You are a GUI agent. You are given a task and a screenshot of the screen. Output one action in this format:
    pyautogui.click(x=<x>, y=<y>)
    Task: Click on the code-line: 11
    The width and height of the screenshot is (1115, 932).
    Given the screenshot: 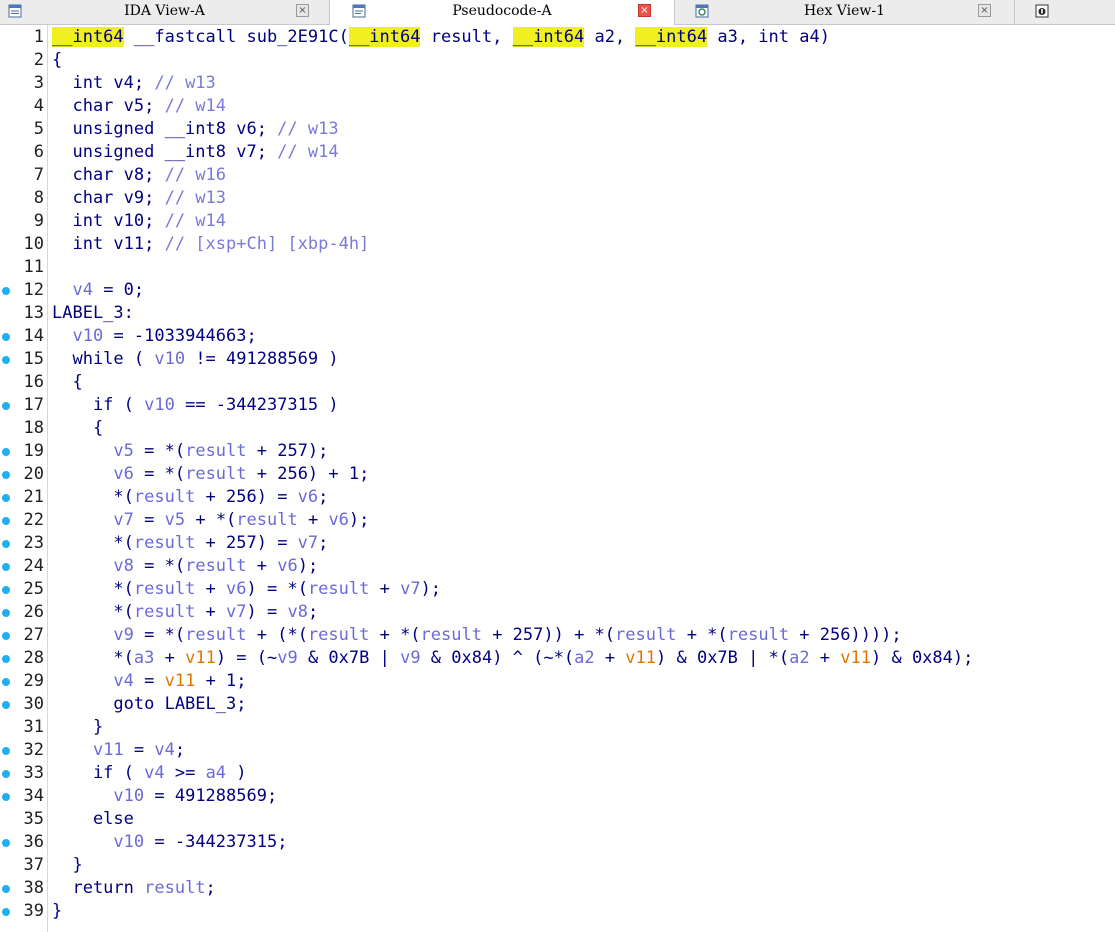 What is the action you would take?
    pyautogui.click(x=557, y=267)
    